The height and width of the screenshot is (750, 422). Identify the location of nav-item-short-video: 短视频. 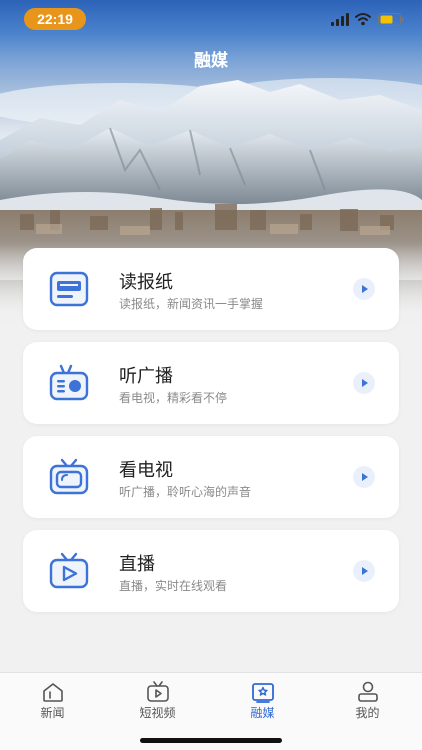
(157, 698).